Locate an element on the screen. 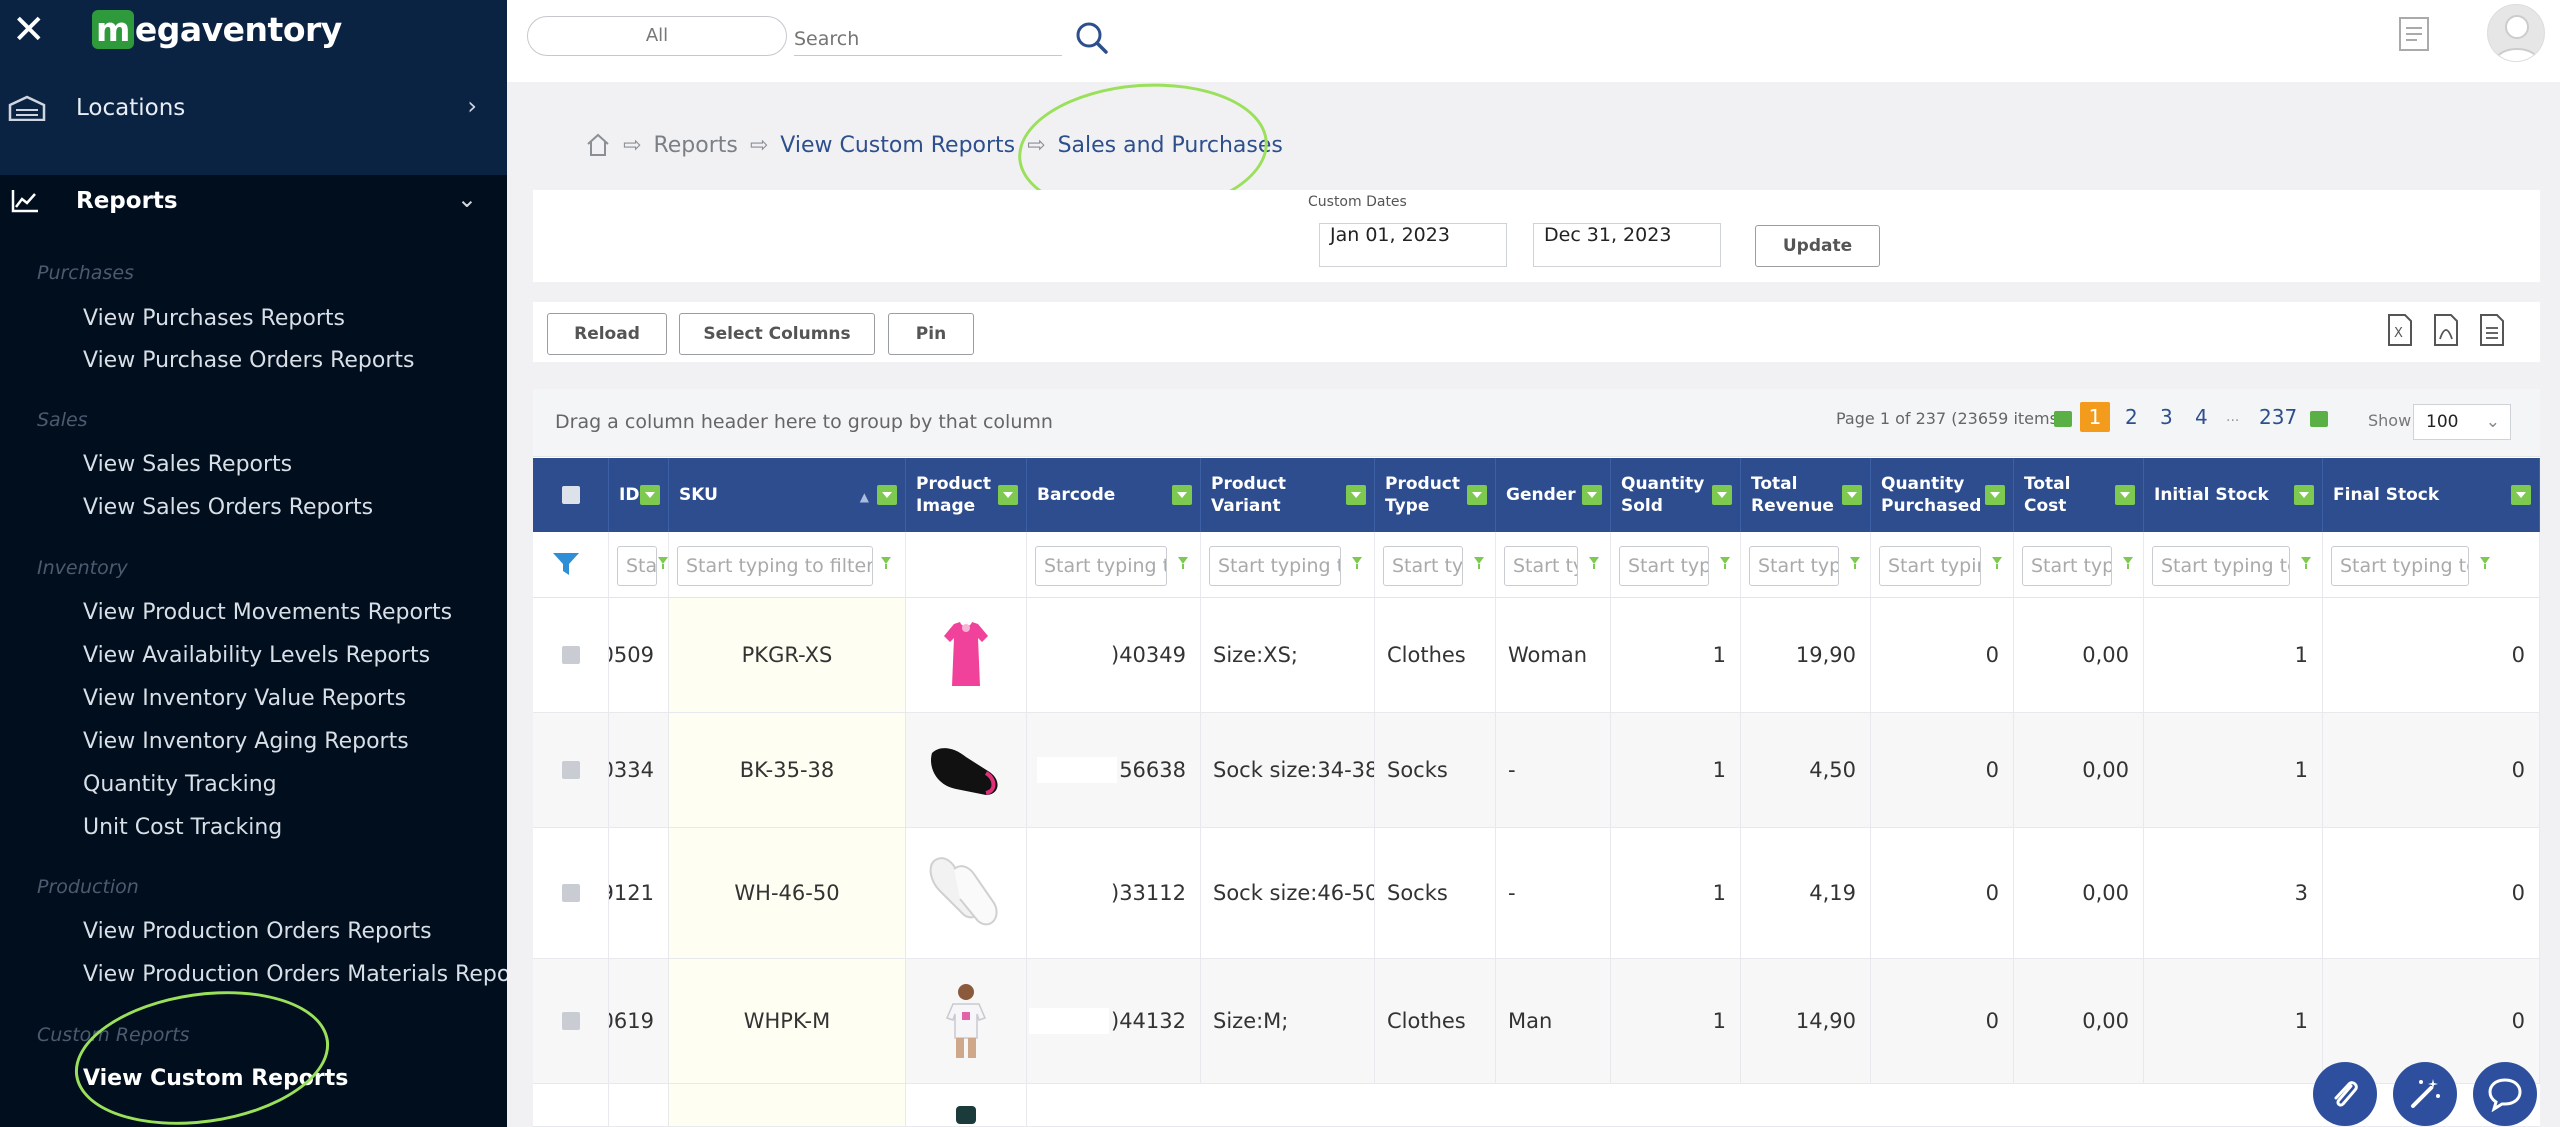 This screenshot has width=2560, height=1127. home-icon is located at coordinates (598, 145).